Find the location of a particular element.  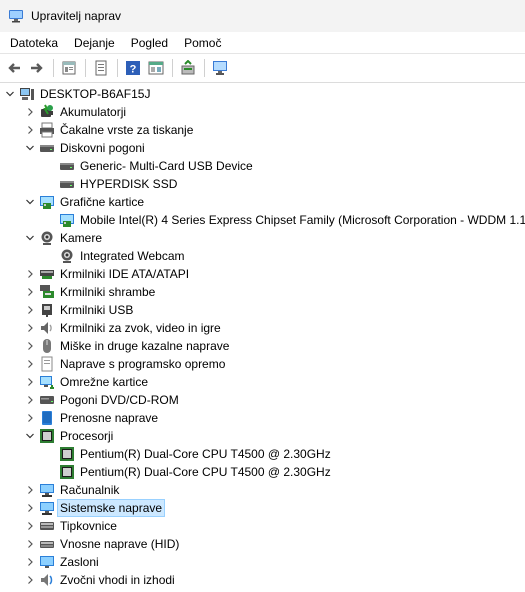

properties-icon is located at coordinates (101, 68).